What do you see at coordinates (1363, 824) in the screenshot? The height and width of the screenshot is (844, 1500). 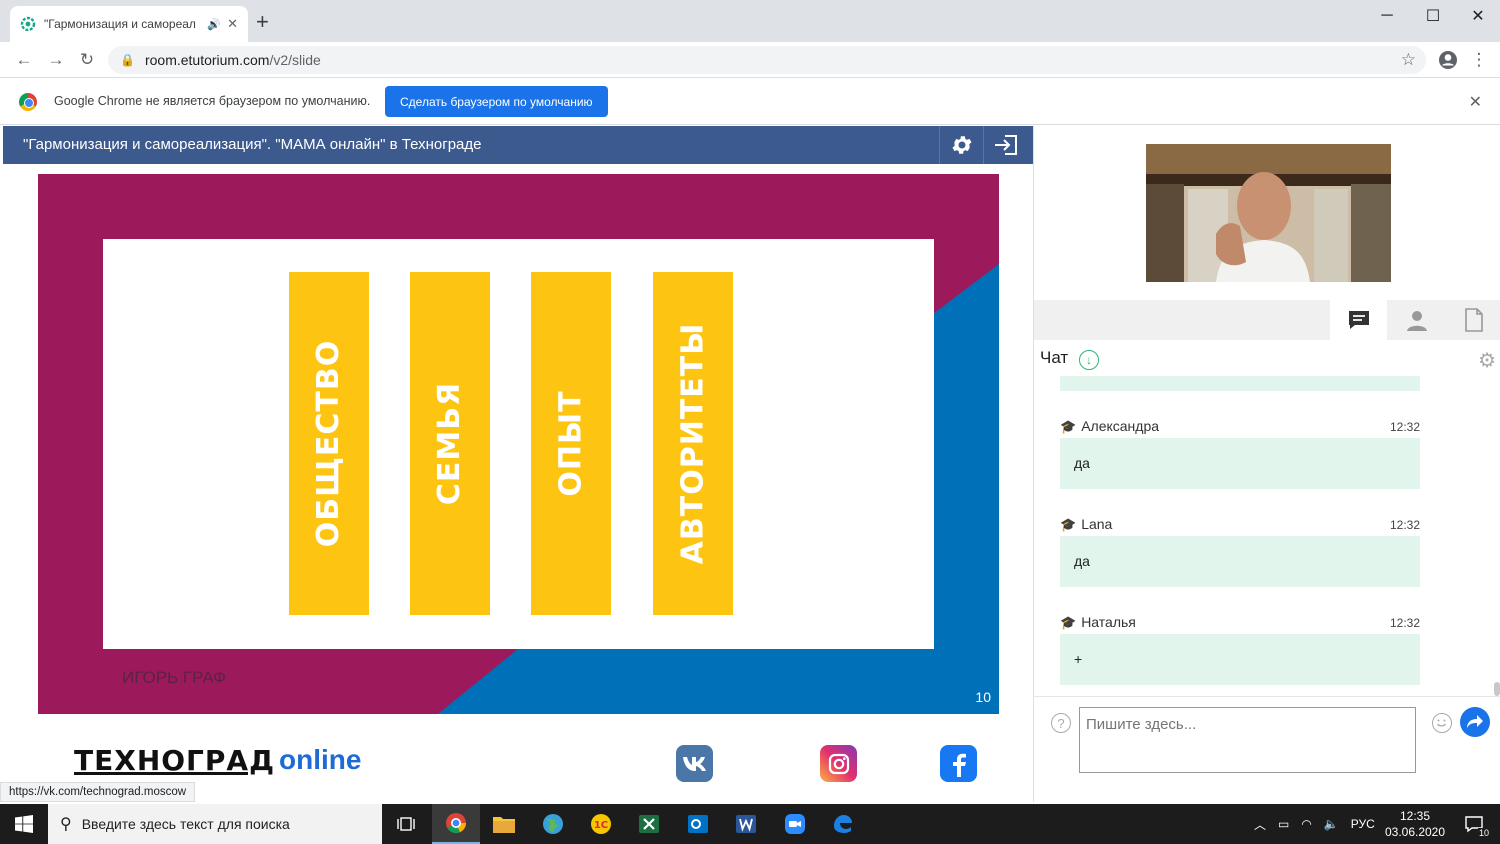 I see `language-indicator: РУС` at bounding box center [1363, 824].